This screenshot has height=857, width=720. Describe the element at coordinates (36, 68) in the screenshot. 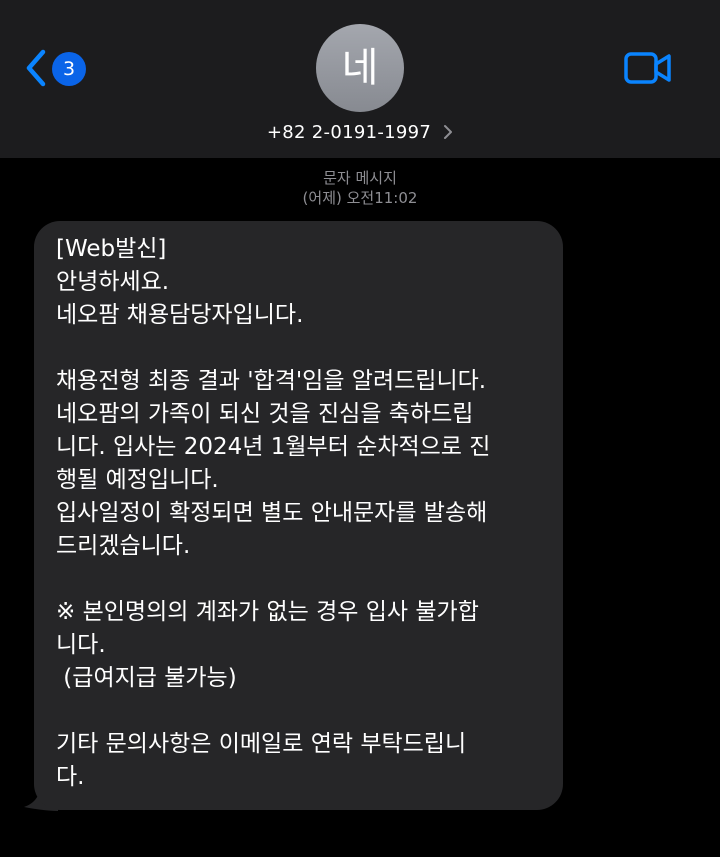

I see `chevron-left-icon` at that location.